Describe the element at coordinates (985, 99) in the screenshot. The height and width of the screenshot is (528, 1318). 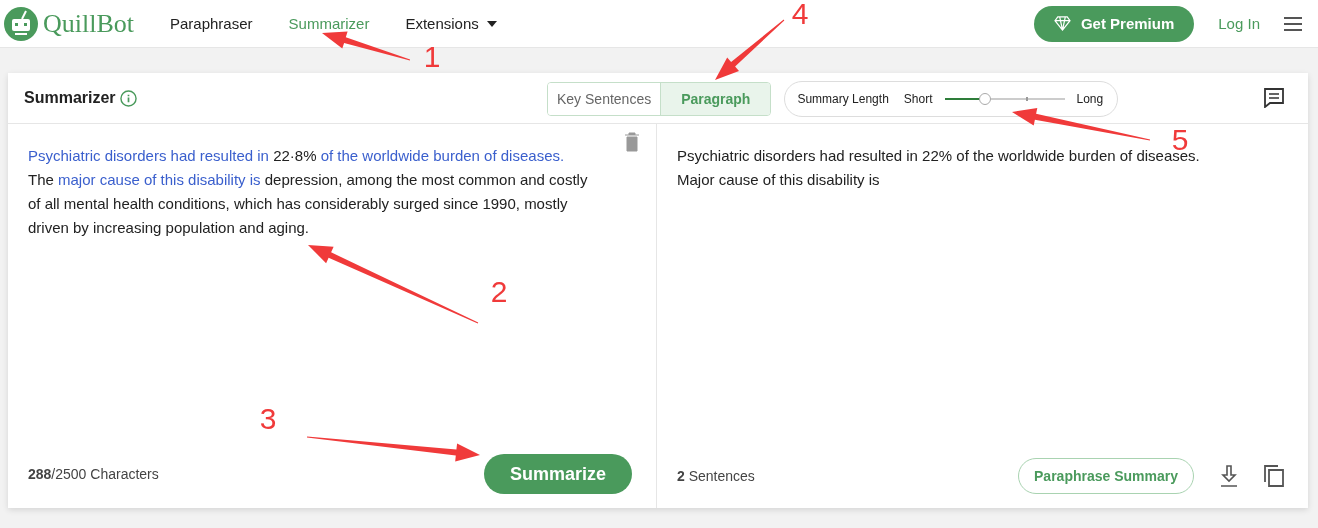
I see `slider-thumb` at that location.